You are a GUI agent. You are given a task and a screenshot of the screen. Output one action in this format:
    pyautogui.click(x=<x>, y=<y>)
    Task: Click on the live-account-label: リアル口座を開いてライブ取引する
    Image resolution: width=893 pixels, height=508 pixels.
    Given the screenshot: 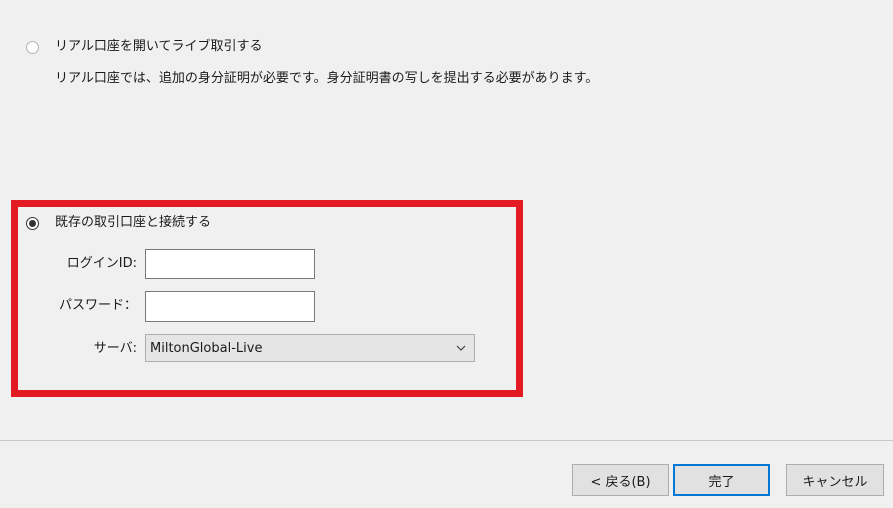 What is the action you would take?
    pyautogui.click(x=158, y=47)
    